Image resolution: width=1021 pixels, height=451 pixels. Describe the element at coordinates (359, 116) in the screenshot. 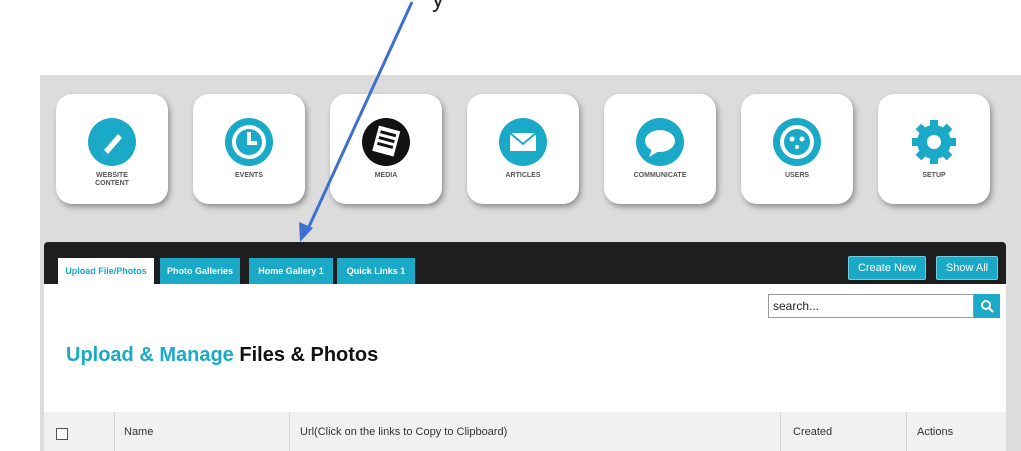

I see `annotation-arrow-line` at that location.